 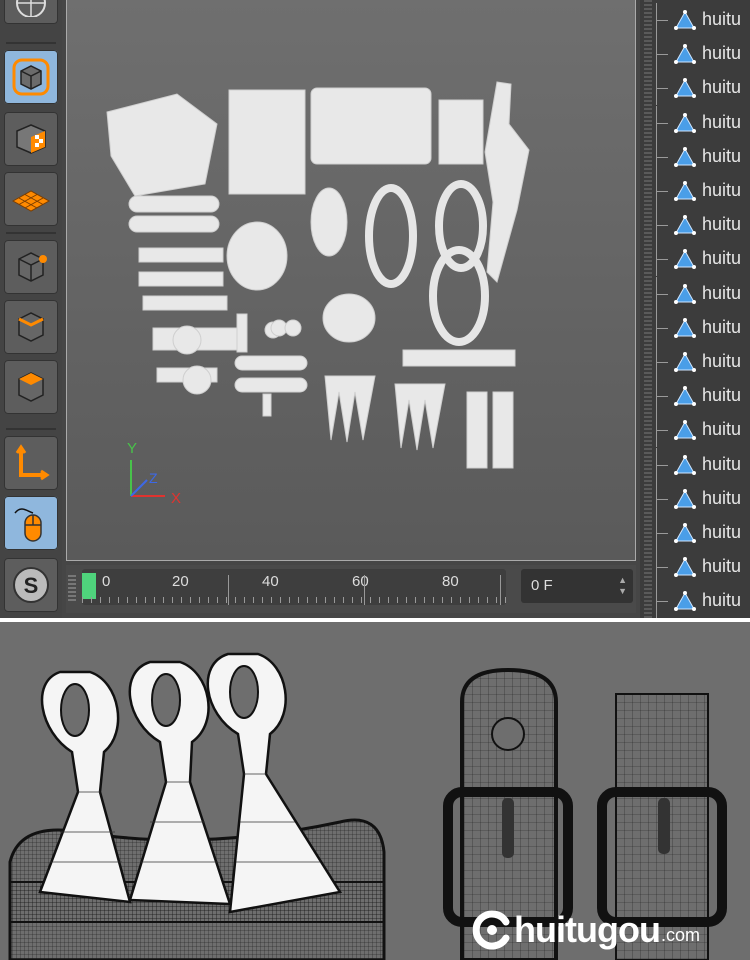 What do you see at coordinates (176, 498) in the screenshot?
I see `axis-x-label: X` at bounding box center [176, 498].